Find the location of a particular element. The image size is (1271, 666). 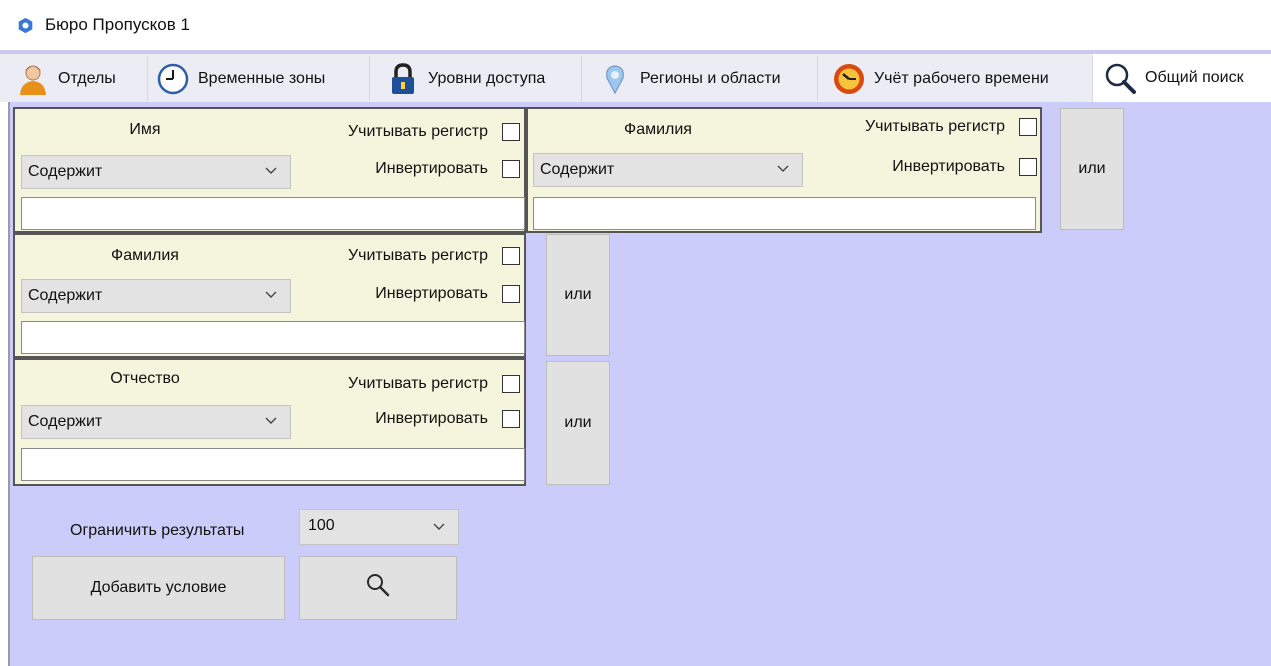

title-bar: Бюро Пропусков 1 is located at coordinates (635, 25).